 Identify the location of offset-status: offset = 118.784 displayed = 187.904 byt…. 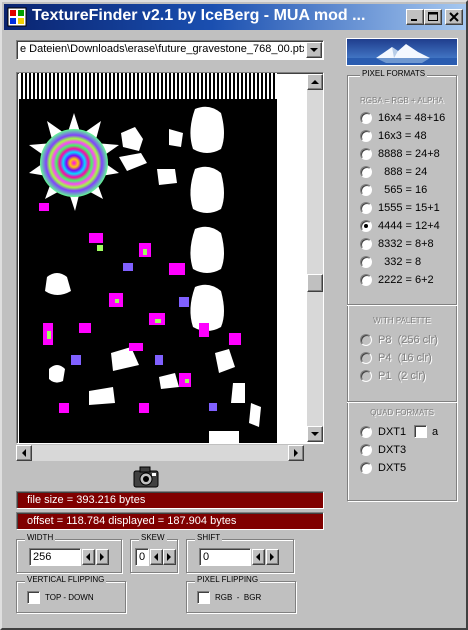
(170, 521).